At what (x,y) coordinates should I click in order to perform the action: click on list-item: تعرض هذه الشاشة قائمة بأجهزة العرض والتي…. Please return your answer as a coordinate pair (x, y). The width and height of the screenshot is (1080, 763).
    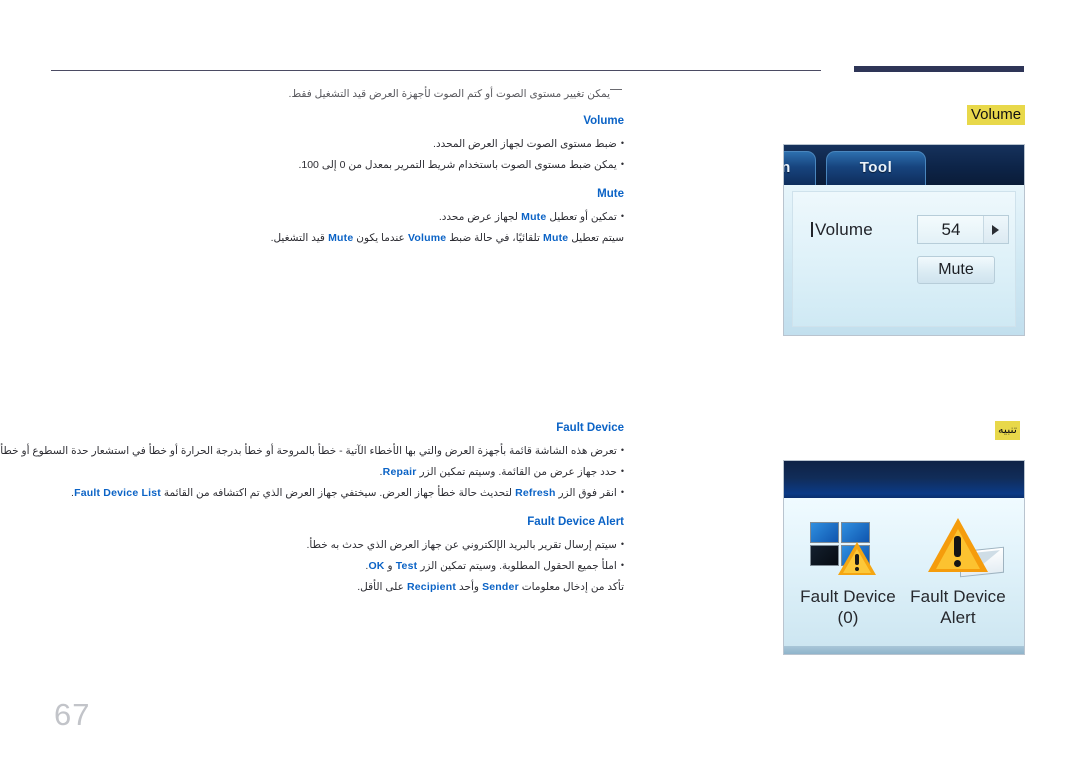
    Looking at the image, I should click on (312, 451).